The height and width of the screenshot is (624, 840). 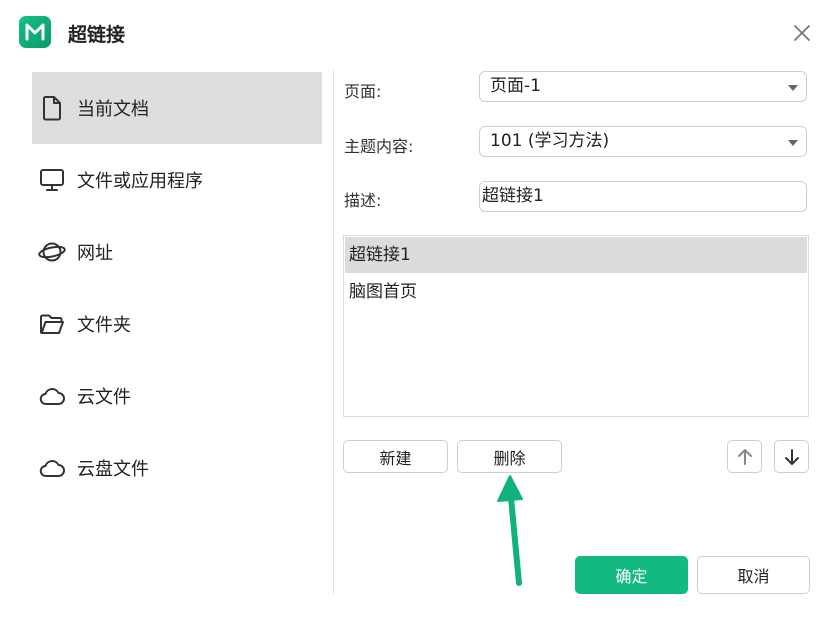 I want to click on ok-button: 确定, so click(x=631, y=575).